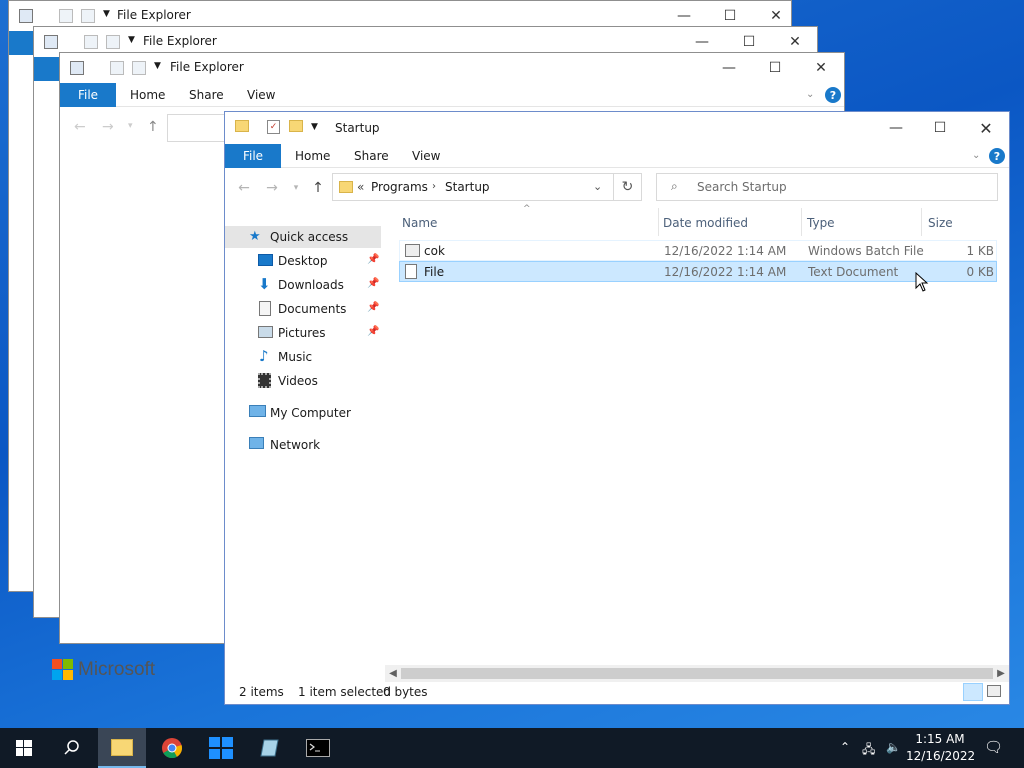  What do you see at coordinates (312, 309) in the screenshot?
I see `nav-label: Documents` at bounding box center [312, 309].